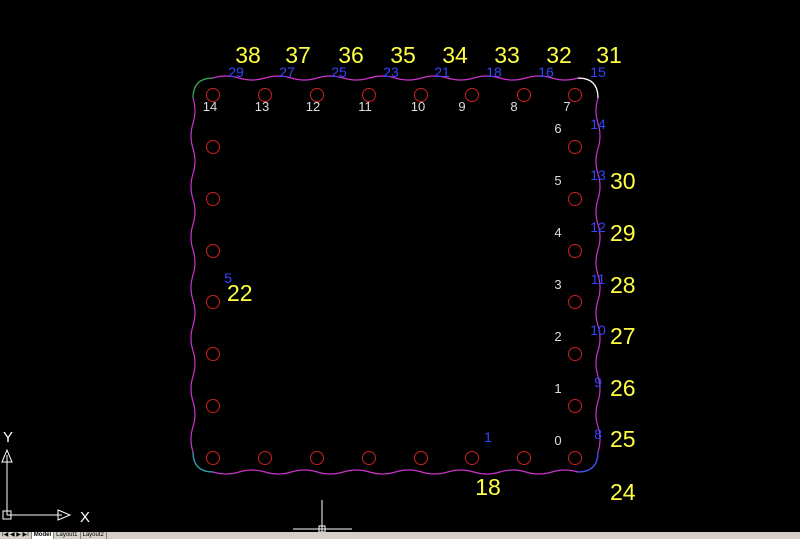 The width and height of the screenshot is (800, 539). What do you see at coordinates (598, 72) in the screenshot?
I see `top-net-number: 15` at bounding box center [598, 72].